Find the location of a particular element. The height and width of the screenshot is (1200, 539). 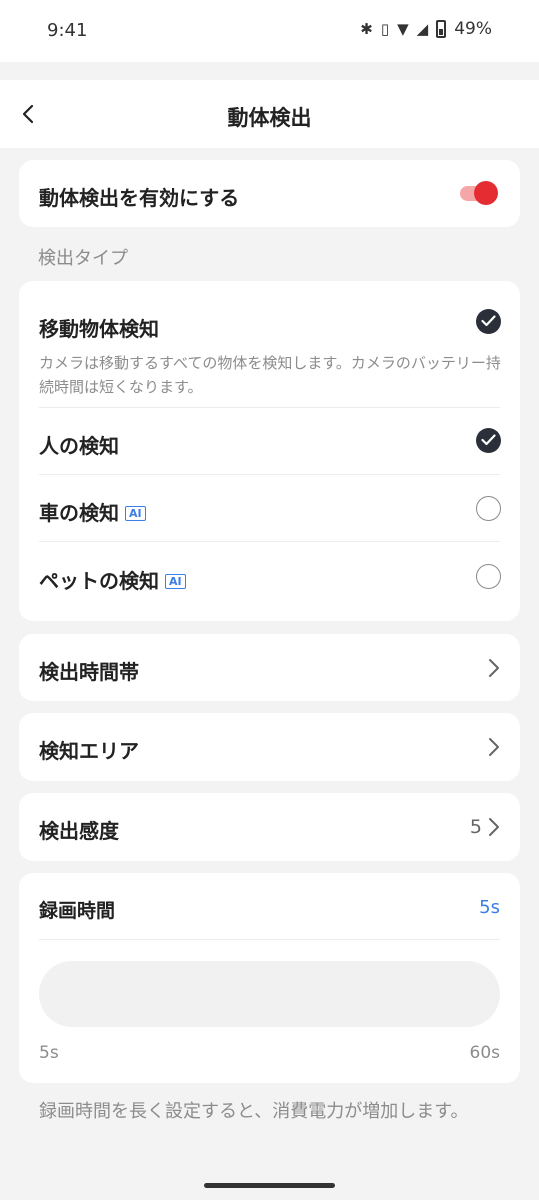

recording-footnote: 録画時間を長く設定すると、消費電力が増加します。 is located at coordinates (254, 1111).